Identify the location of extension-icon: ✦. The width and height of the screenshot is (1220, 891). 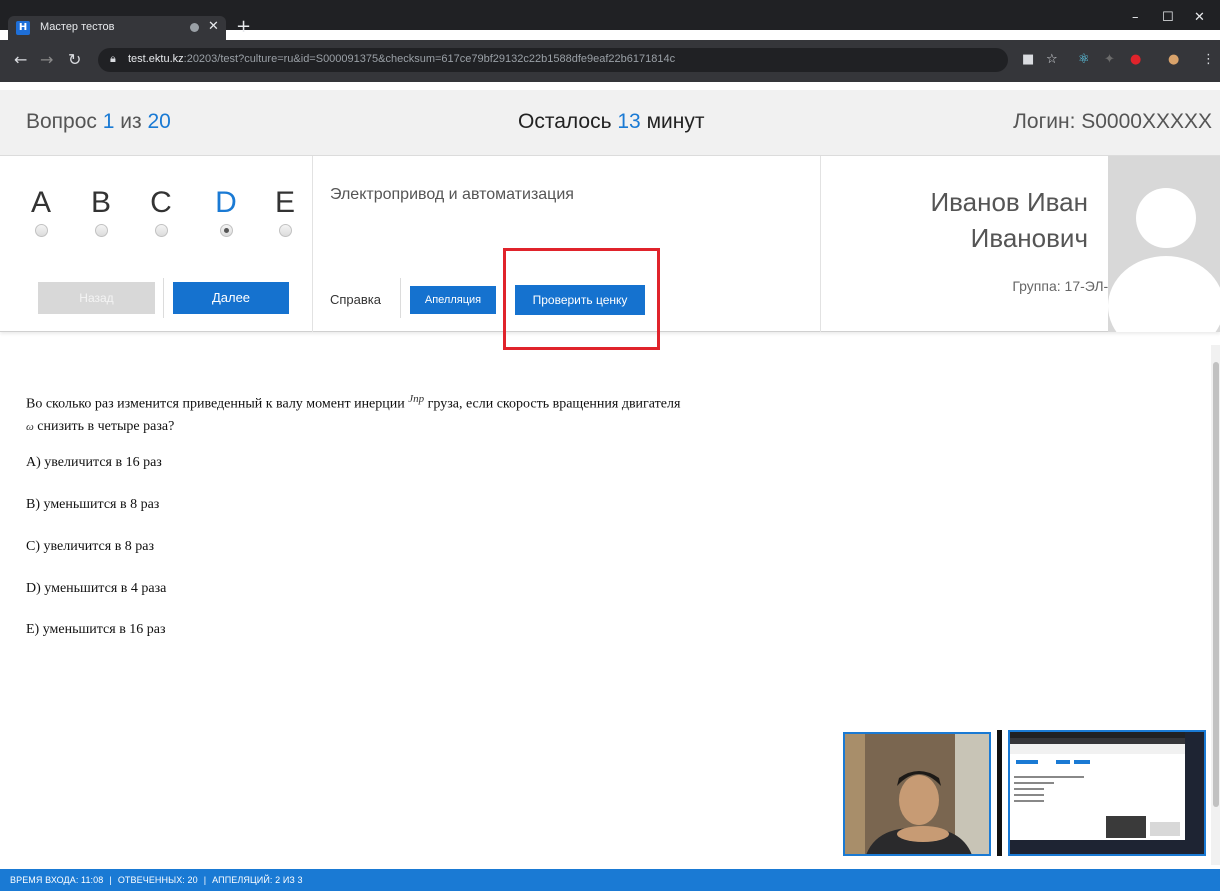
(1109, 59).